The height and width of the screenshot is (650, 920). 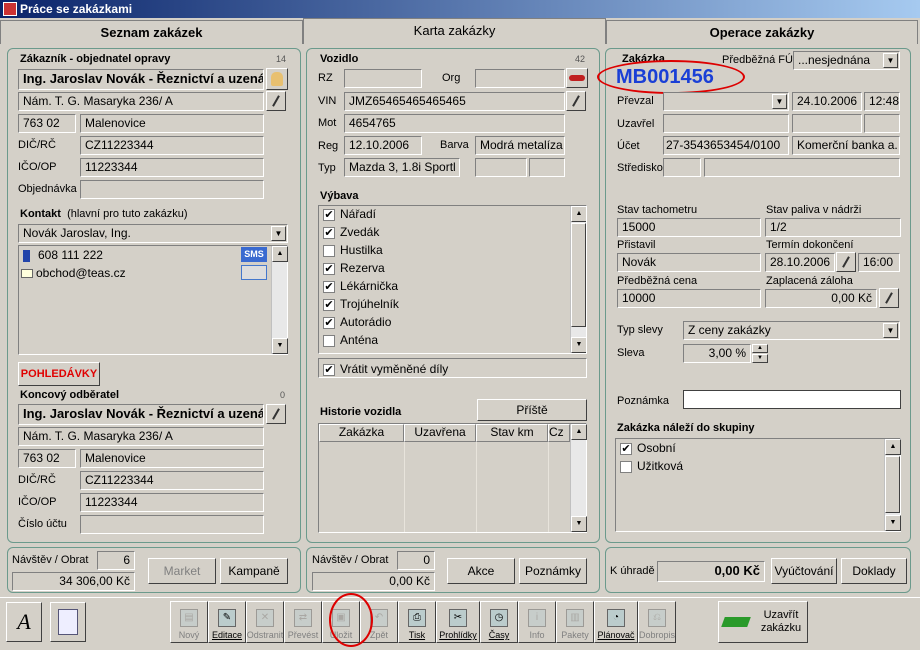 What do you see at coordinates (626, 448) in the screenshot?
I see `group-checkbox: ✔` at bounding box center [626, 448].